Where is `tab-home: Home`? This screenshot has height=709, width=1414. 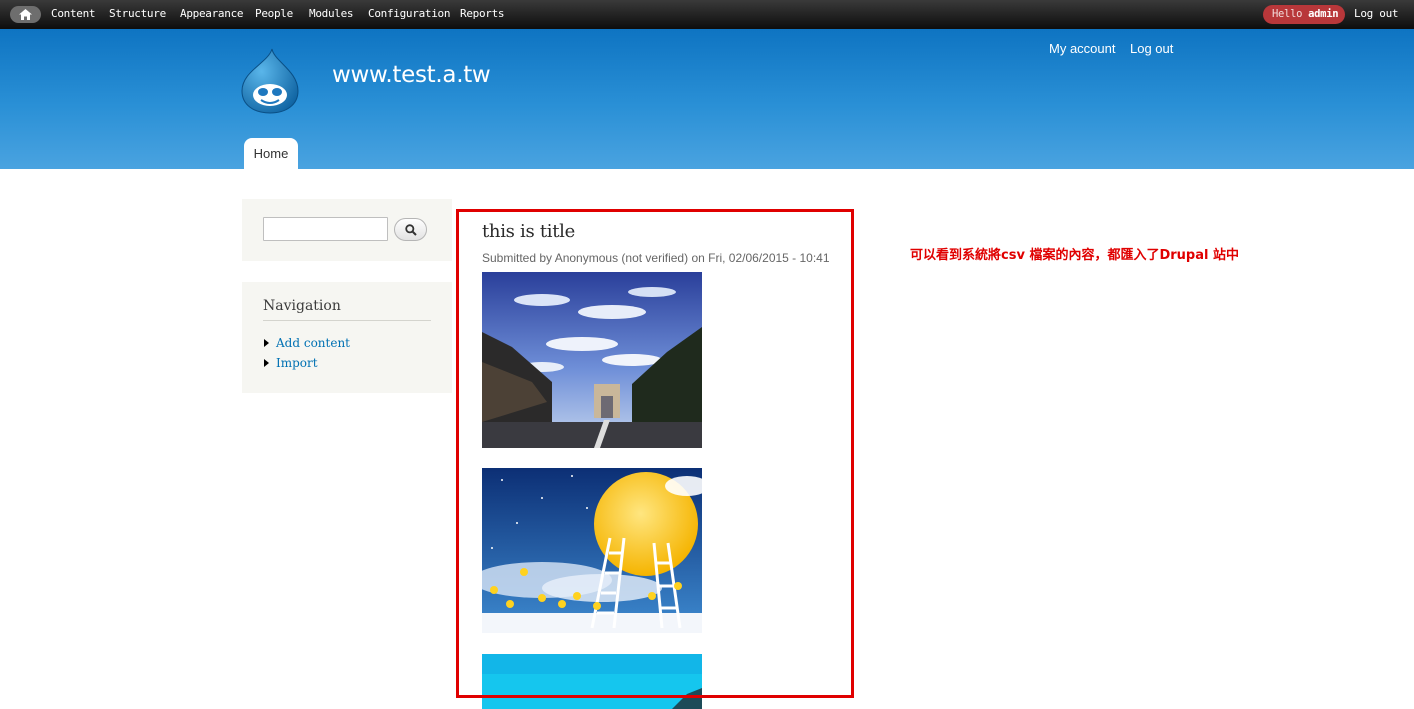 tab-home: Home is located at coordinates (271, 153).